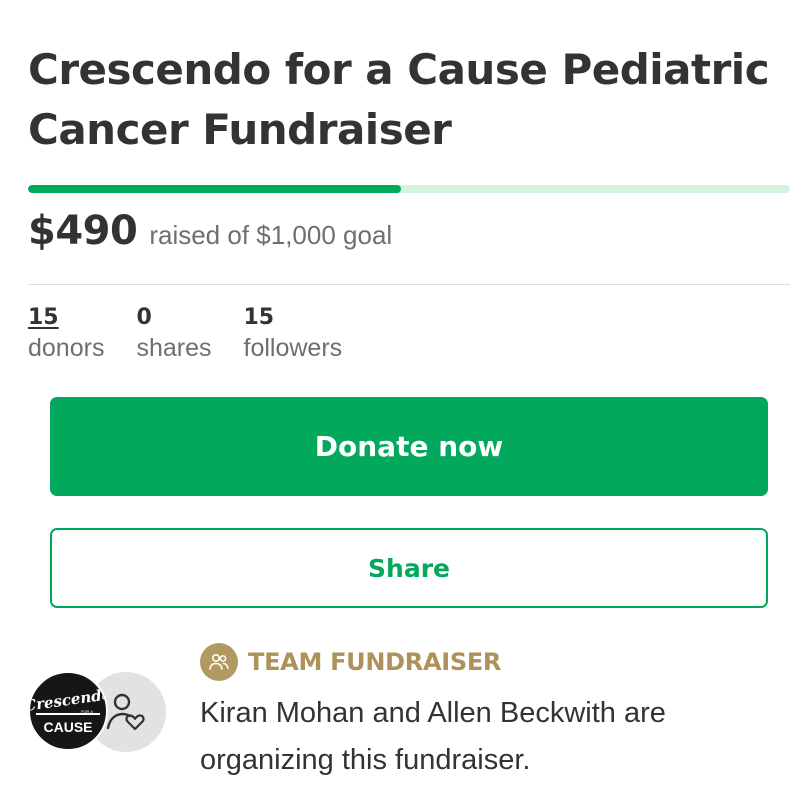 The width and height of the screenshot is (812, 812). What do you see at coordinates (87, 711) in the screenshot?
I see `logo-small-text: FOR A` at bounding box center [87, 711].